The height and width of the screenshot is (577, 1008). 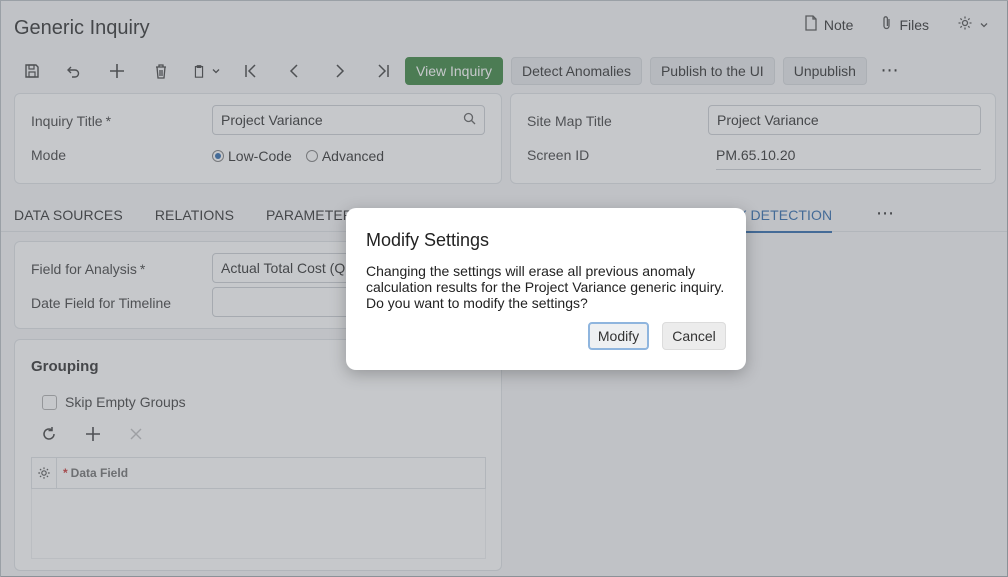 I want to click on cancel-button: Cancel, so click(x=694, y=336).